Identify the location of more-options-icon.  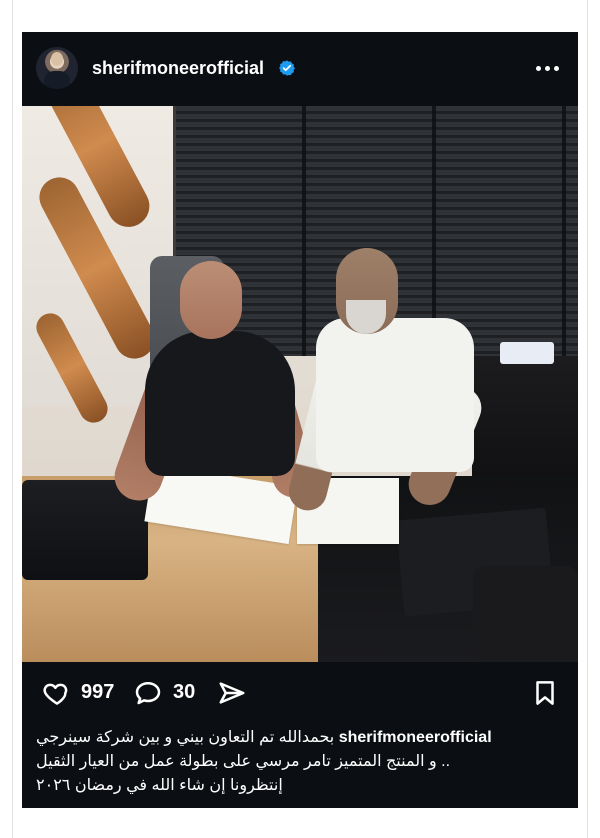
(548, 70).